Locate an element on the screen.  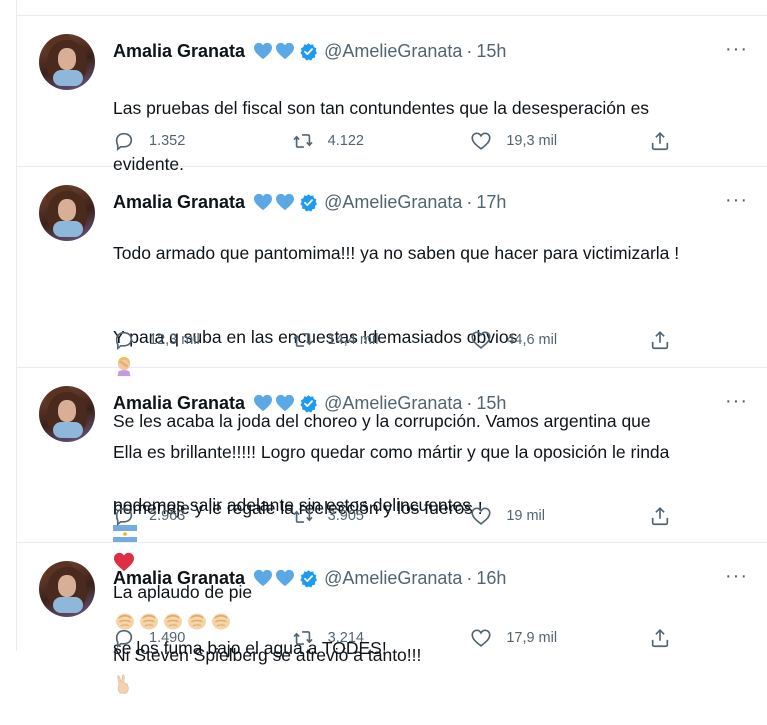
tweet-actions: 1.352 4.122 19,3 mil is located at coordinates (393, 141).